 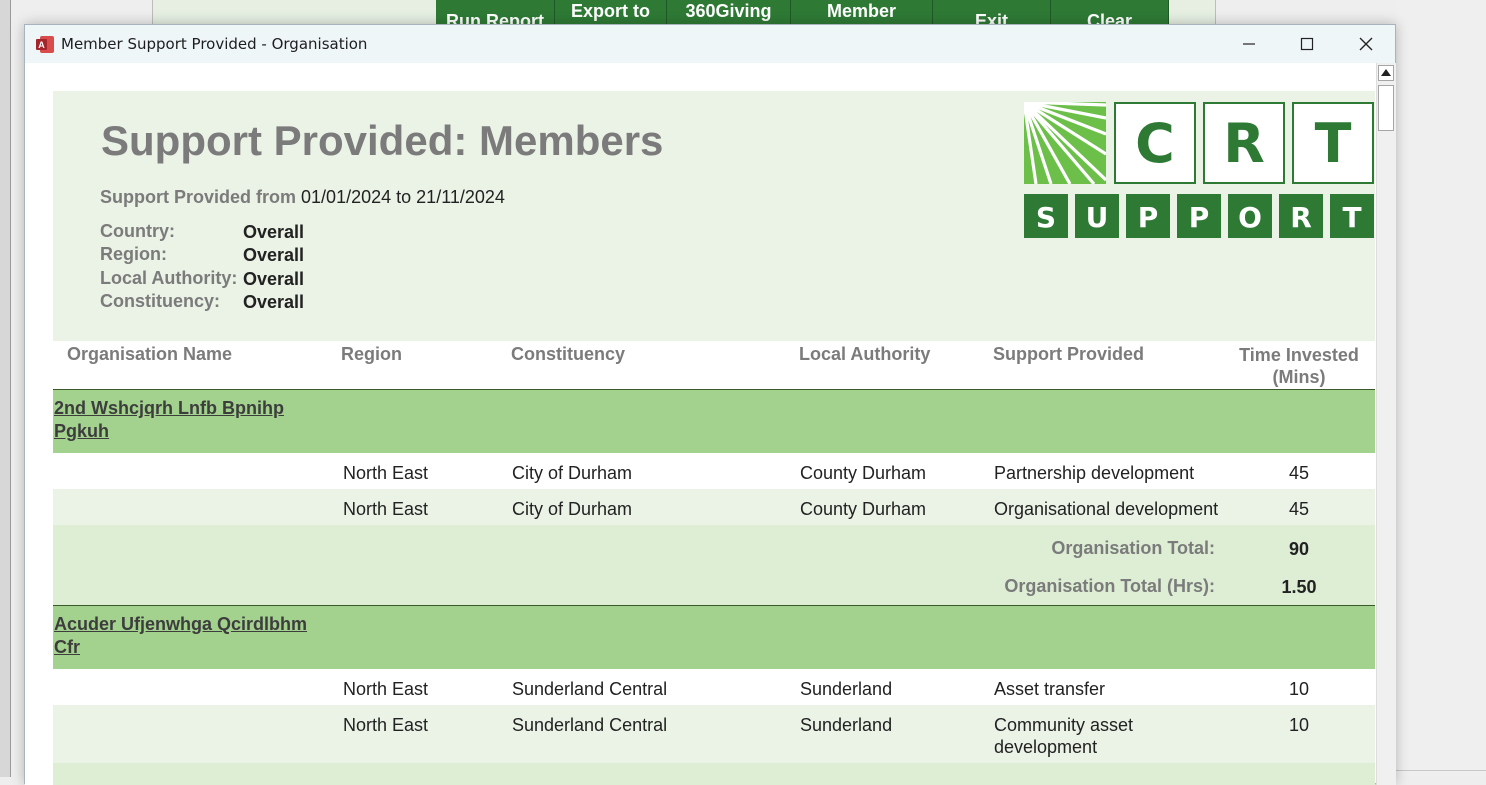 What do you see at coordinates (1069, 354) in the screenshot?
I see `col-support-provided: Support Provided` at bounding box center [1069, 354].